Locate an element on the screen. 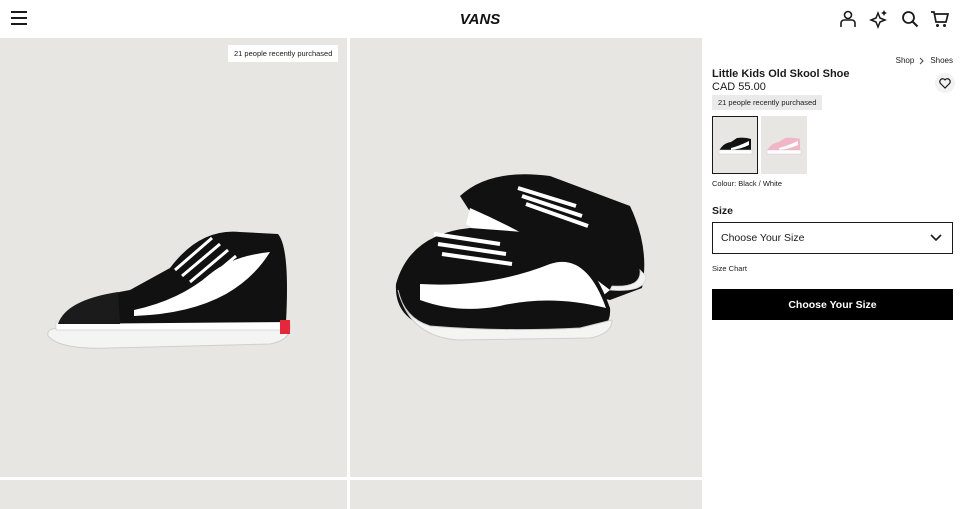  size-chart-link: Size Chart is located at coordinates (729, 268).